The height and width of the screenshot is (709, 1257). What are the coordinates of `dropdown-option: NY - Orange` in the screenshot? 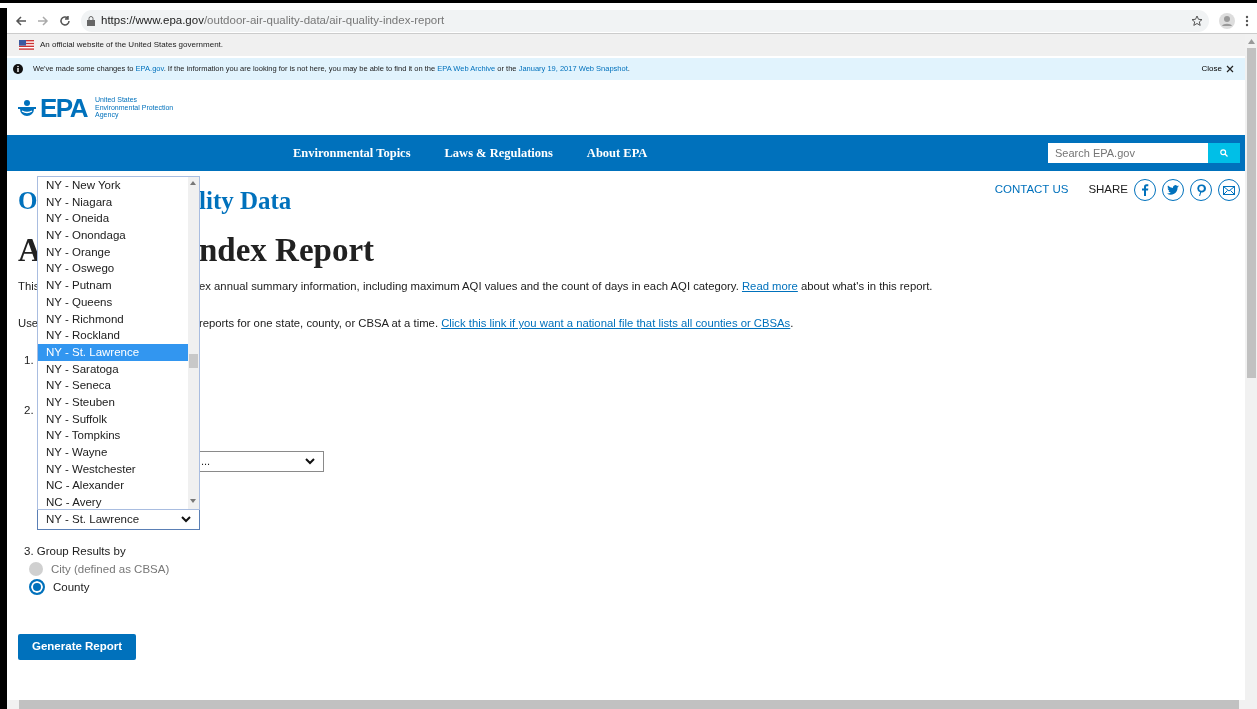 It's located at (113, 252).